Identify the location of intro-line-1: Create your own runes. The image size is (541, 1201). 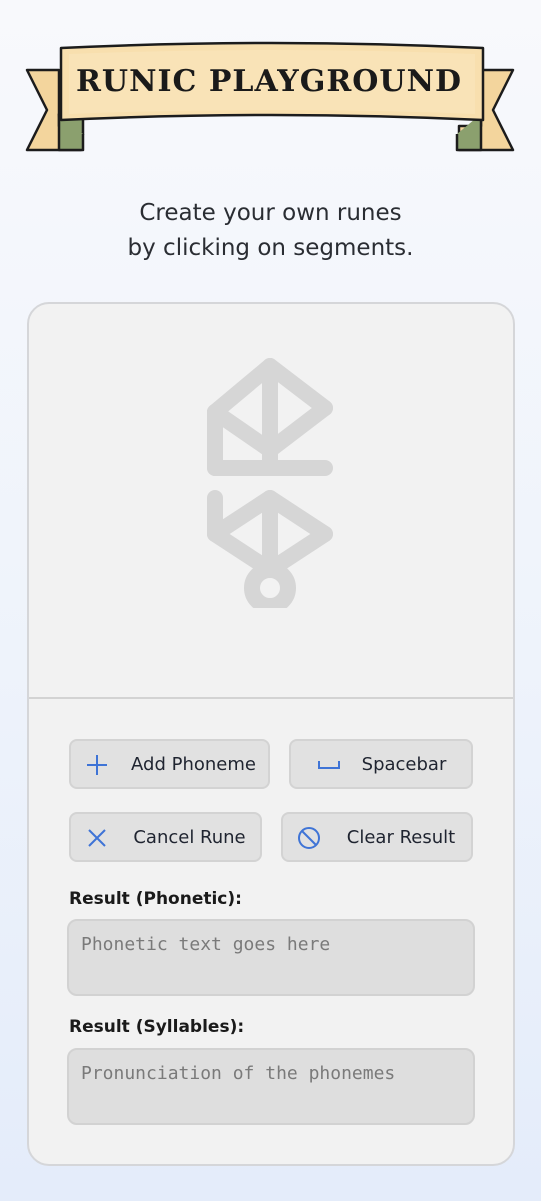
(270, 213).